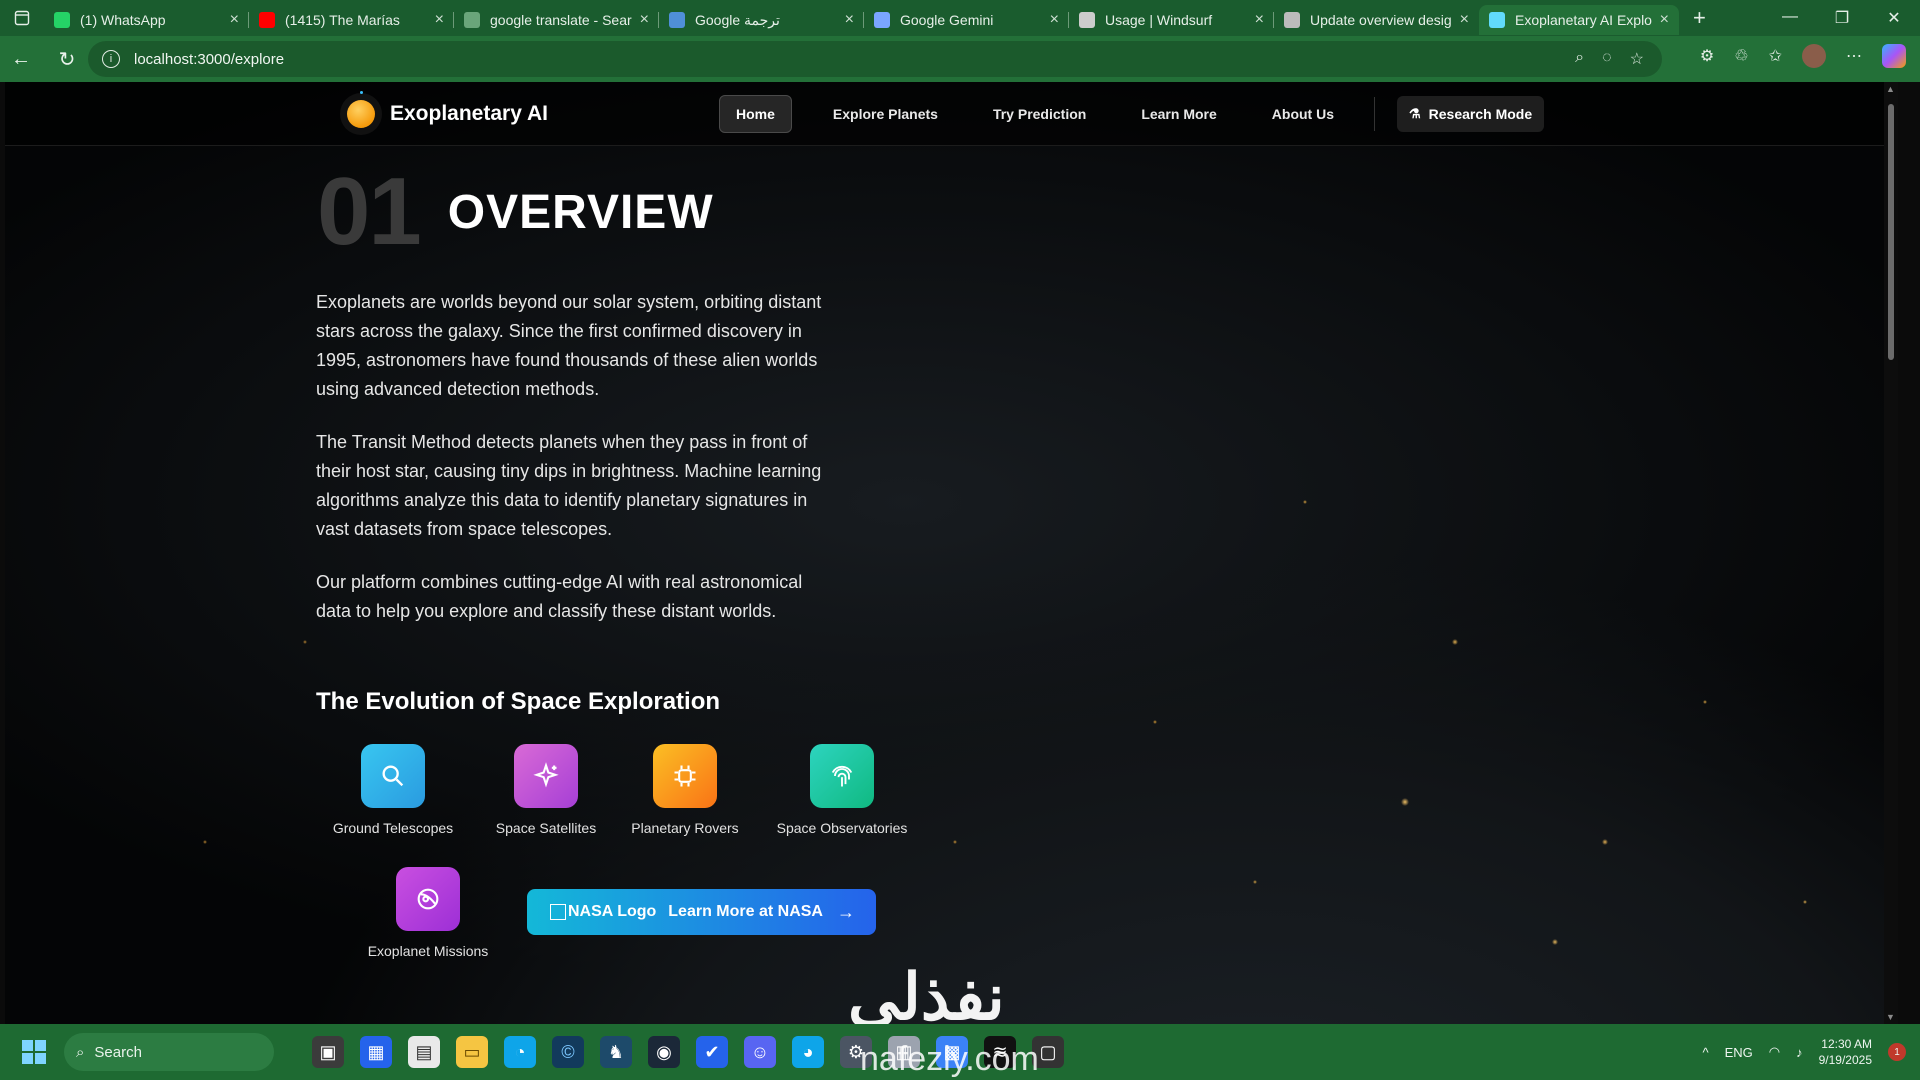 This screenshot has height=1080, width=1920. What do you see at coordinates (1799, 1052) in the screenshot?
I see `volume-icon: ♪` at bounding box center [1799, 1052].